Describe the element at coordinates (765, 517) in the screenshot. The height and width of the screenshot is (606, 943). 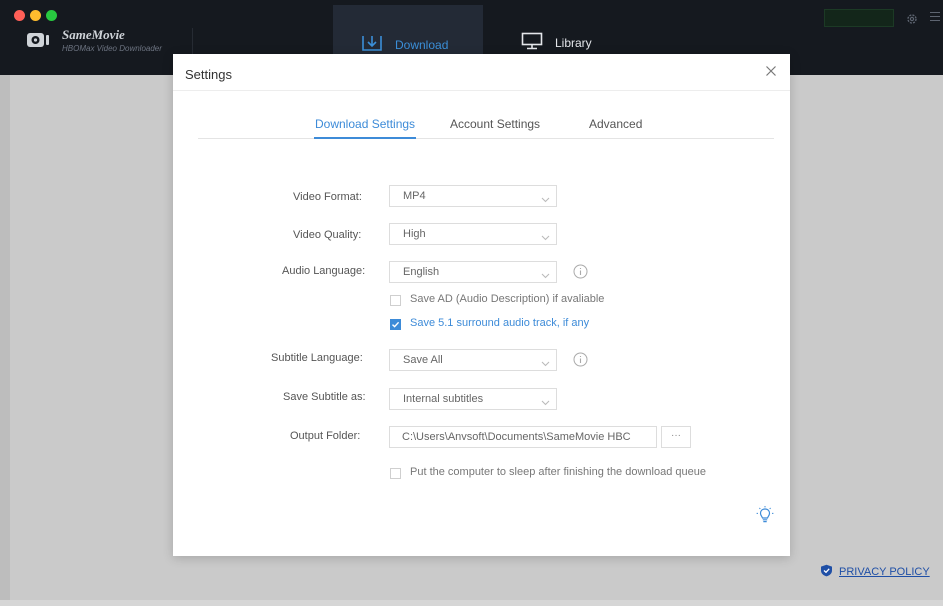
I see `lightbulb-icon` at that location.